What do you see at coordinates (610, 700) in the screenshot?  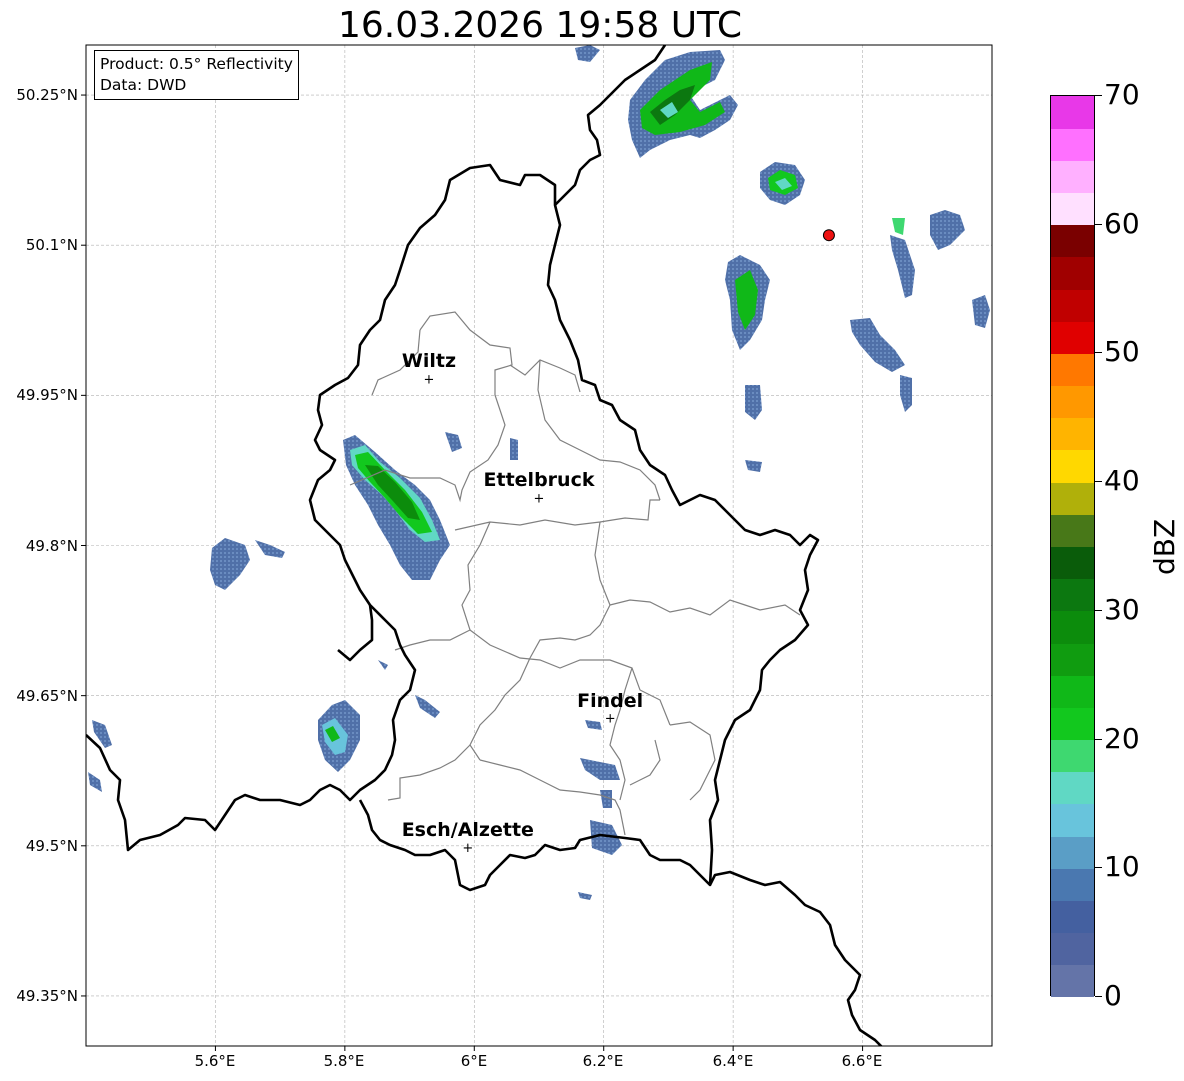 I see `city-label: Findel` at bounding box center [610, 700].